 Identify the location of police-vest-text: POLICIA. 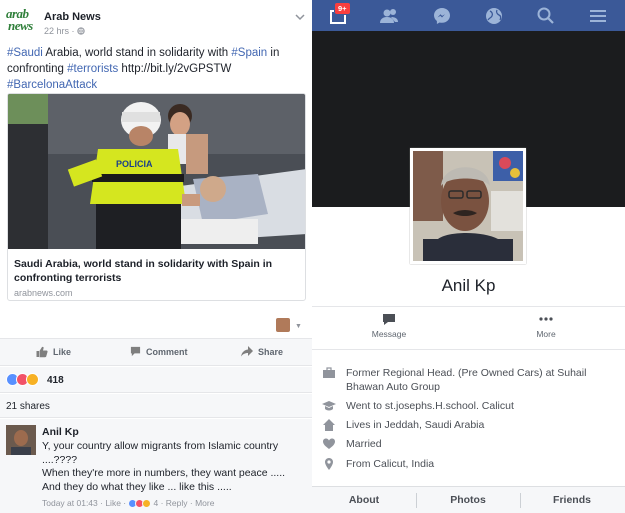
(134, 164).